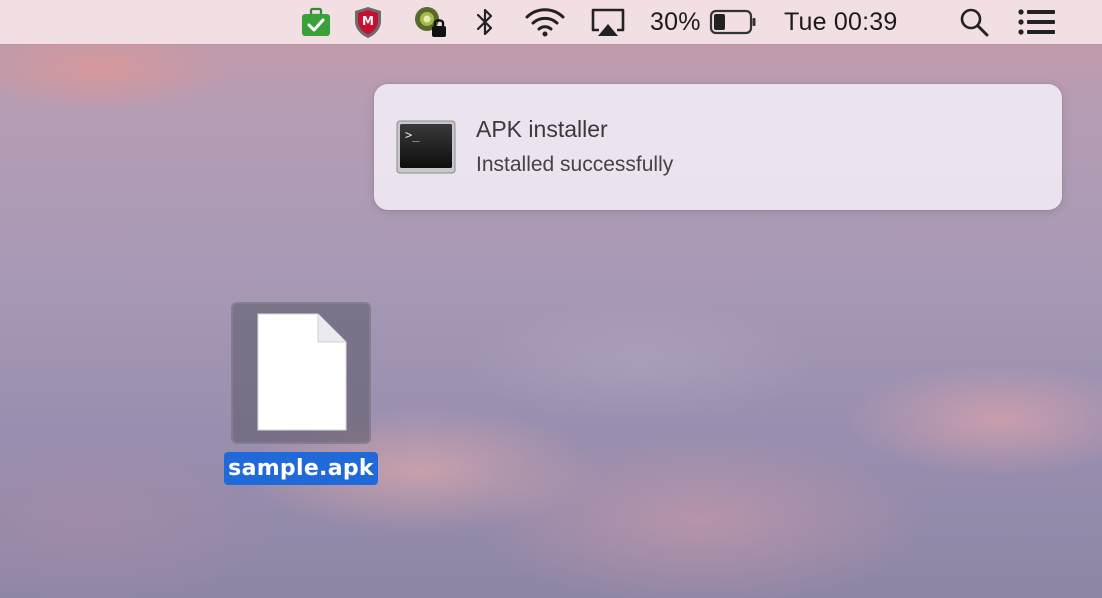  What do you see at coordinates (677, 22) in the screenshot?
I see `battery-percent: 30%` at bounding box center [677, 22].